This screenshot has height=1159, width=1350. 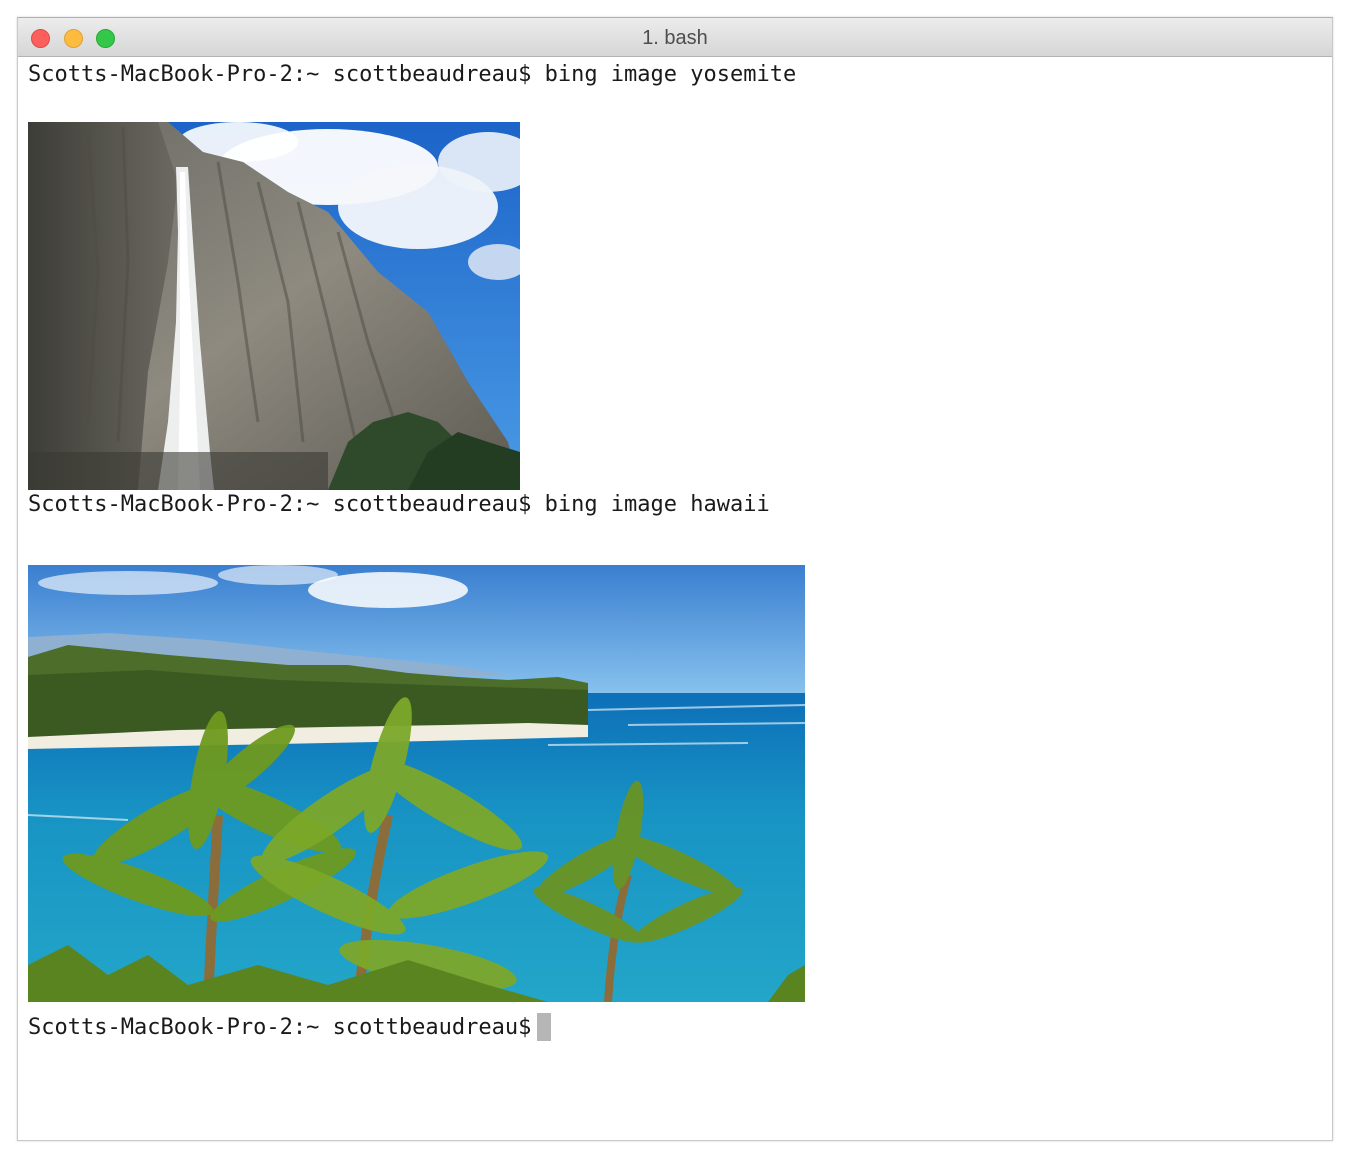 I want to click on window-title: 1. bash, so click(x=675, y=38).